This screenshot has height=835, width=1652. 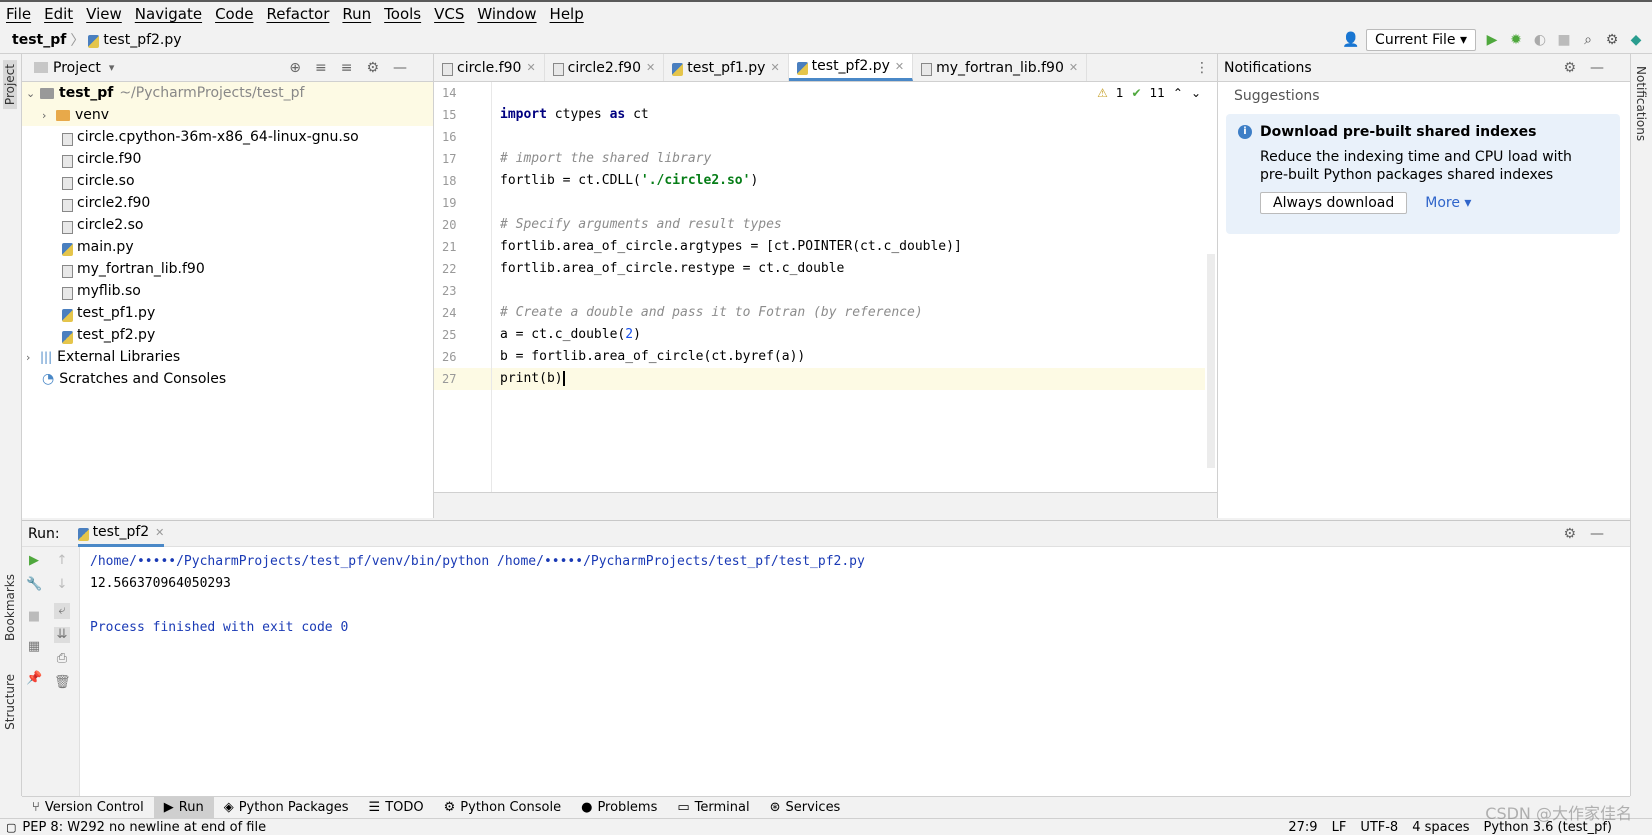 I want to click on menu-window: Window, so click(x=506, y=14).